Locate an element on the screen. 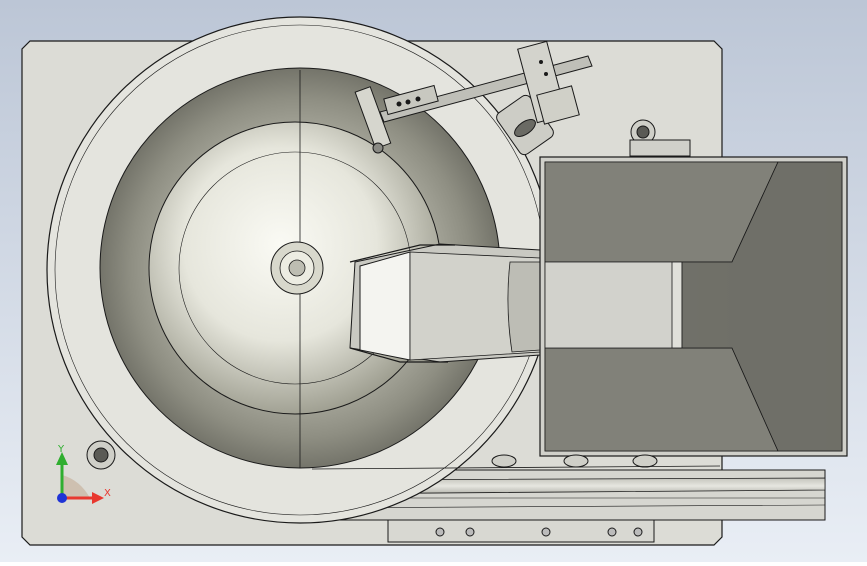 This screenshot has height=566, width=867. center-hub is located at coordinates (297, 268).